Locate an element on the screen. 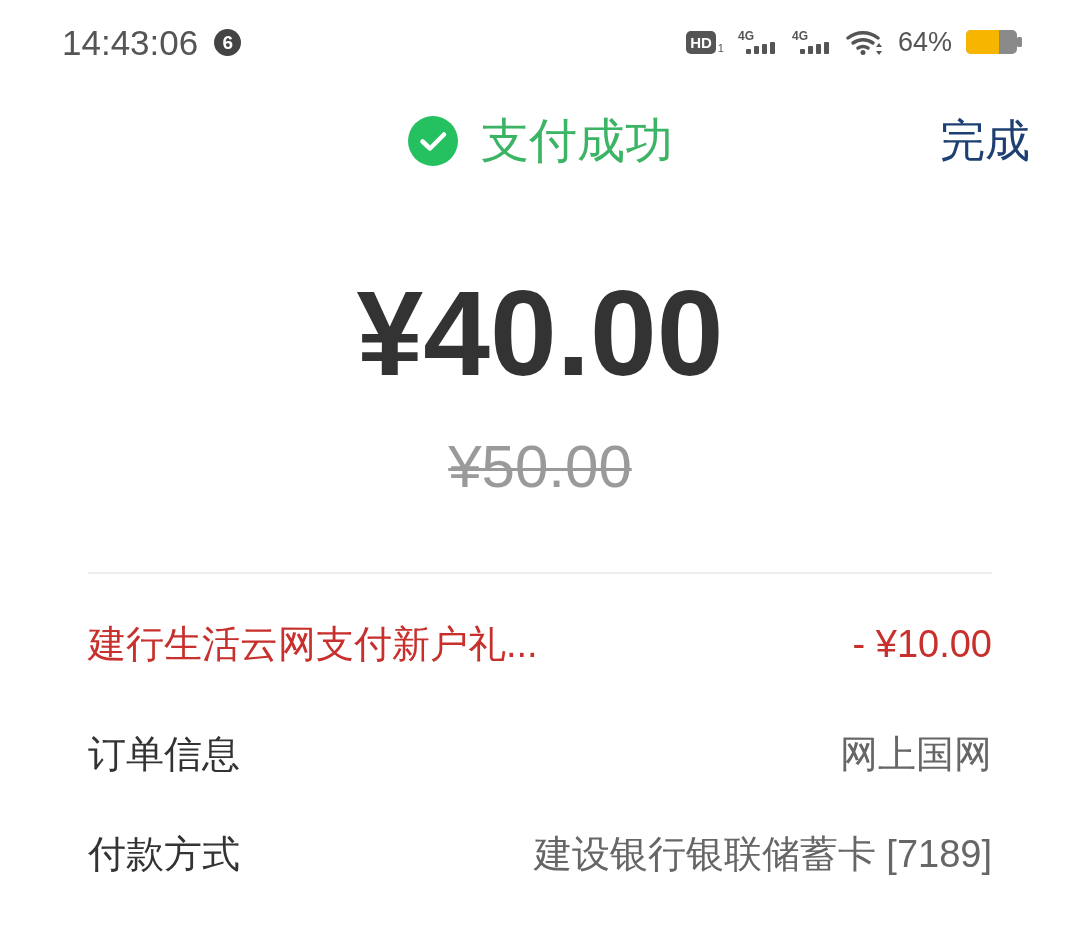 This screenshot has height=935, width=1080. payment-success-title: 支付成功 is located at coordinates (576, 141).